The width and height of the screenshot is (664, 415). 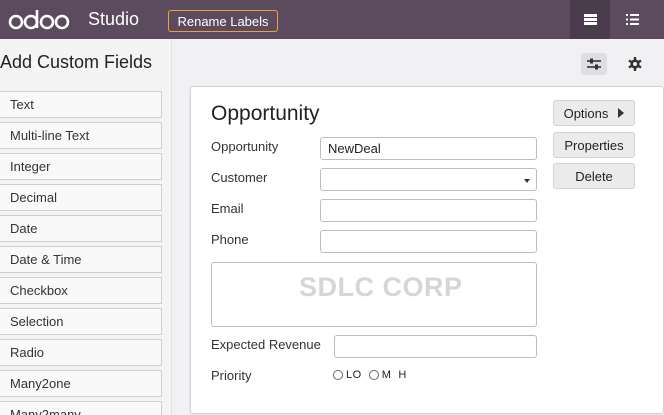 I want to click on customer-label: Customer, so click(x=239, y=177).